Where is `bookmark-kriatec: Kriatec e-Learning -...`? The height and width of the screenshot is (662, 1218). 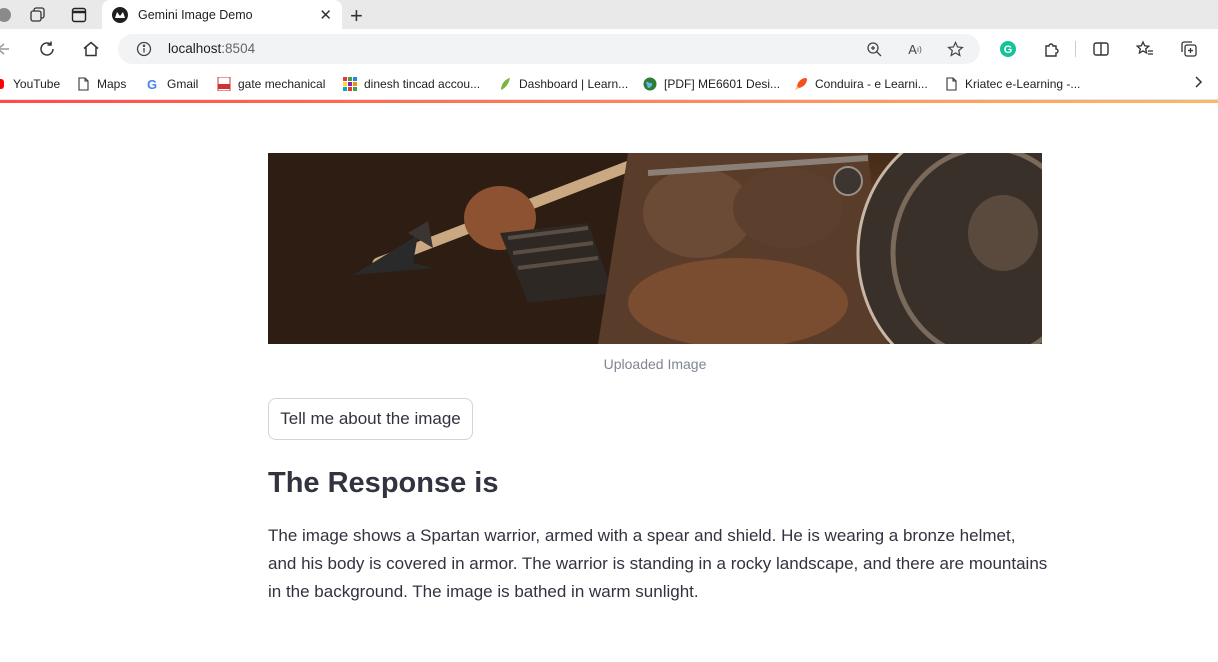
bookmark-kriatec: Kriatec e-Learning -... is located at coordinates (1012, 84).